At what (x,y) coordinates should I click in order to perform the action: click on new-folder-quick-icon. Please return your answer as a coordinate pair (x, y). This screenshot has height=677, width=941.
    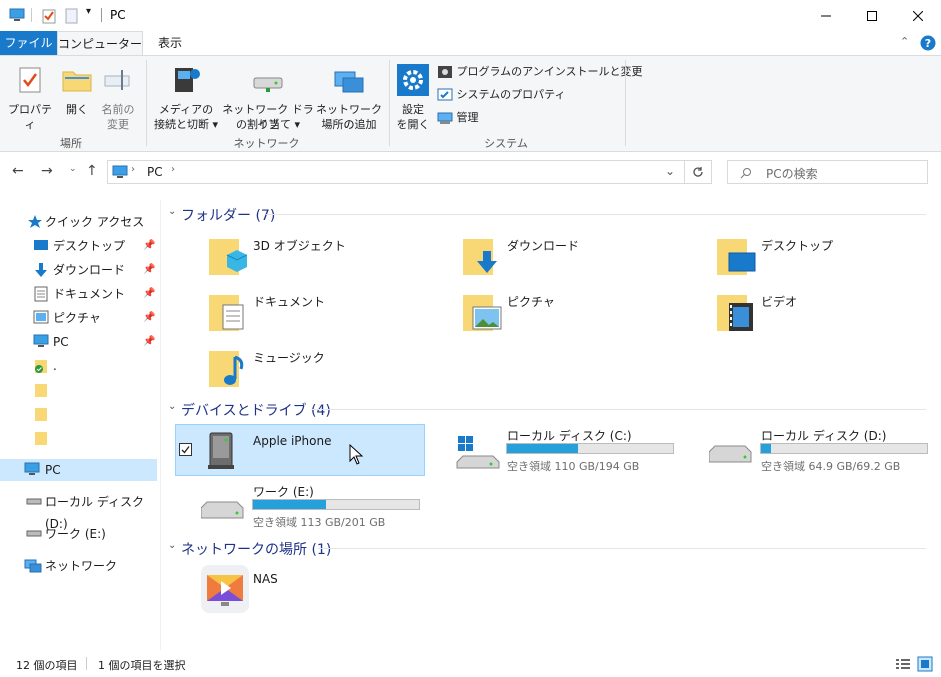
    Looking at the image, I should click on (71, 16).